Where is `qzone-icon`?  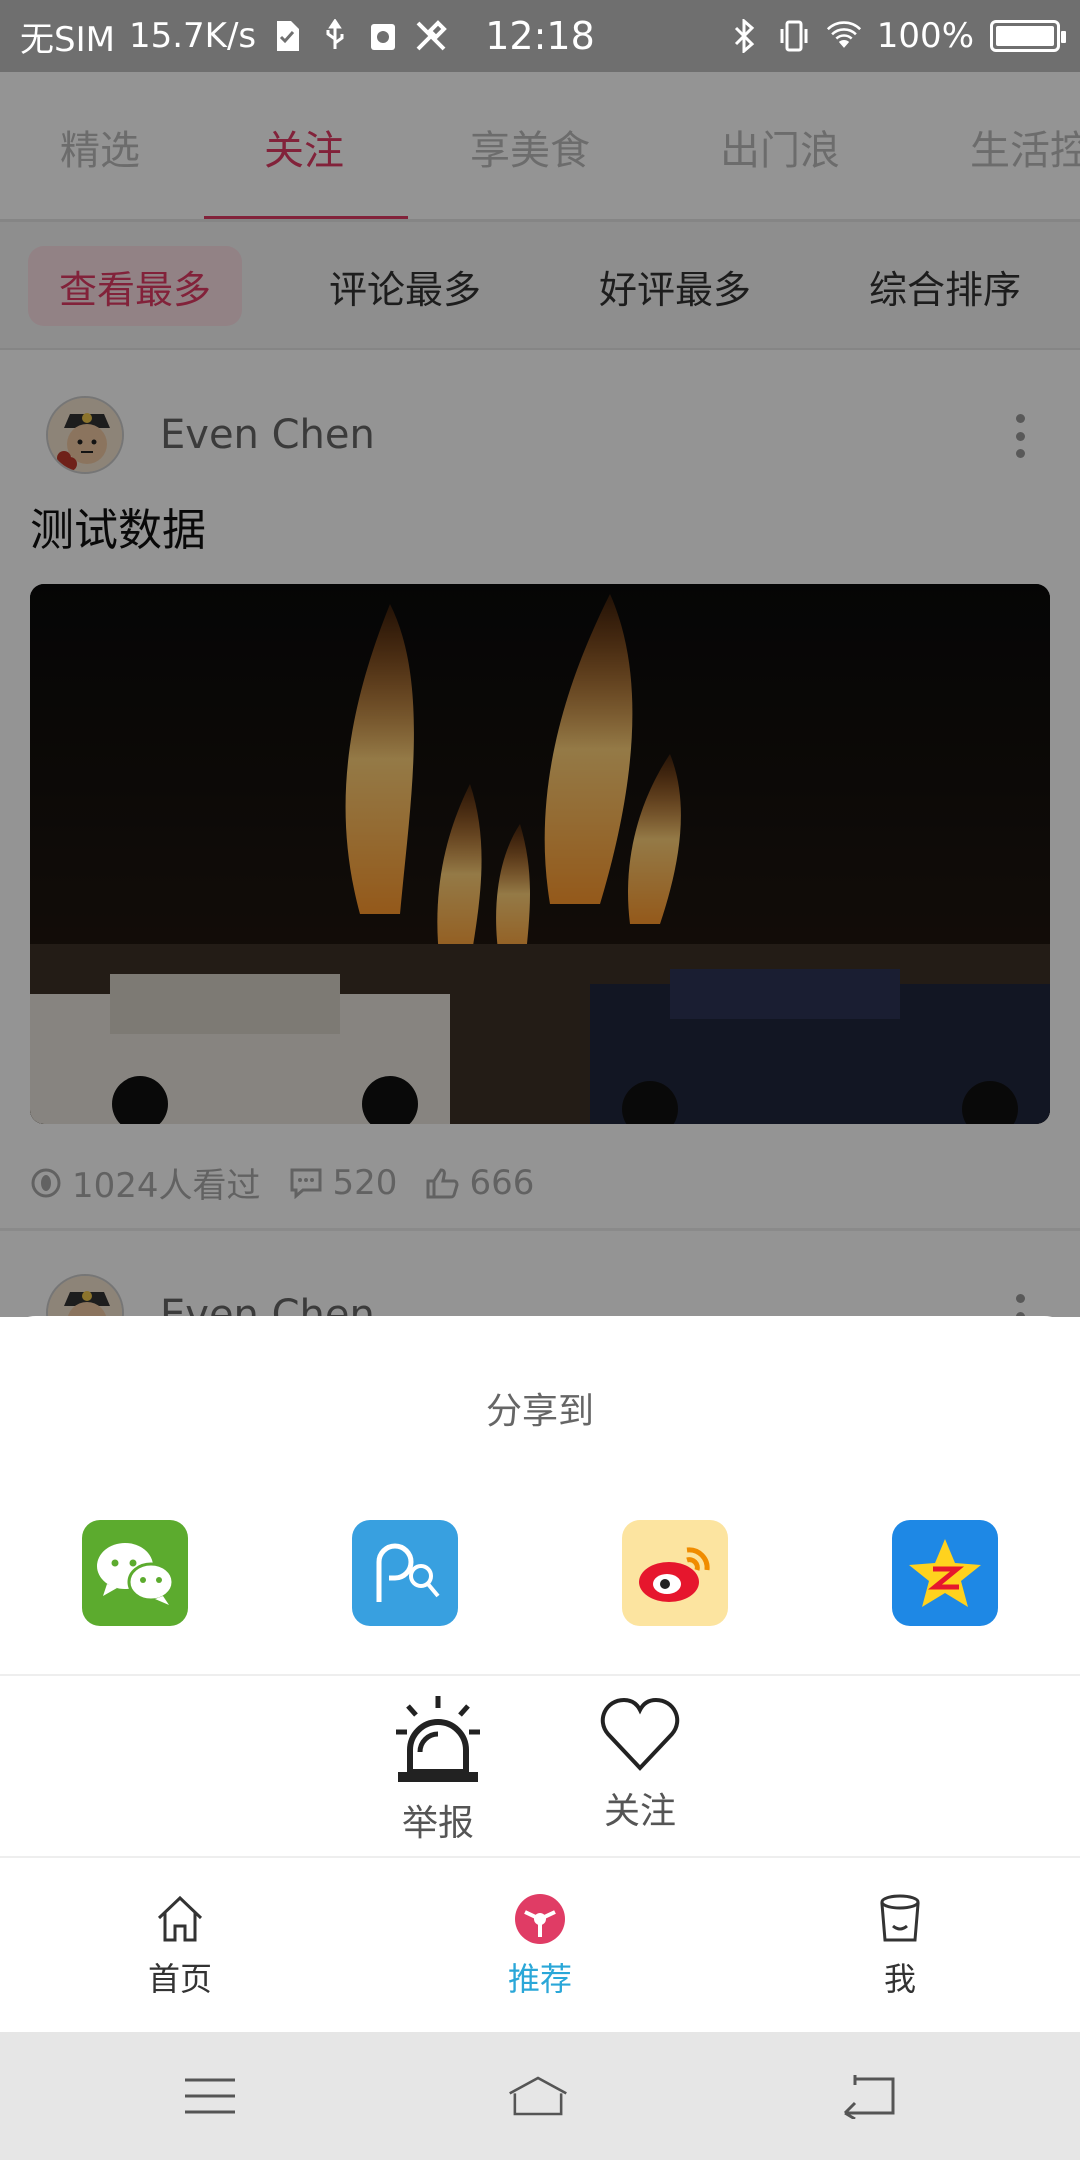 qzone-icon is located at coordinates (945, 1573).